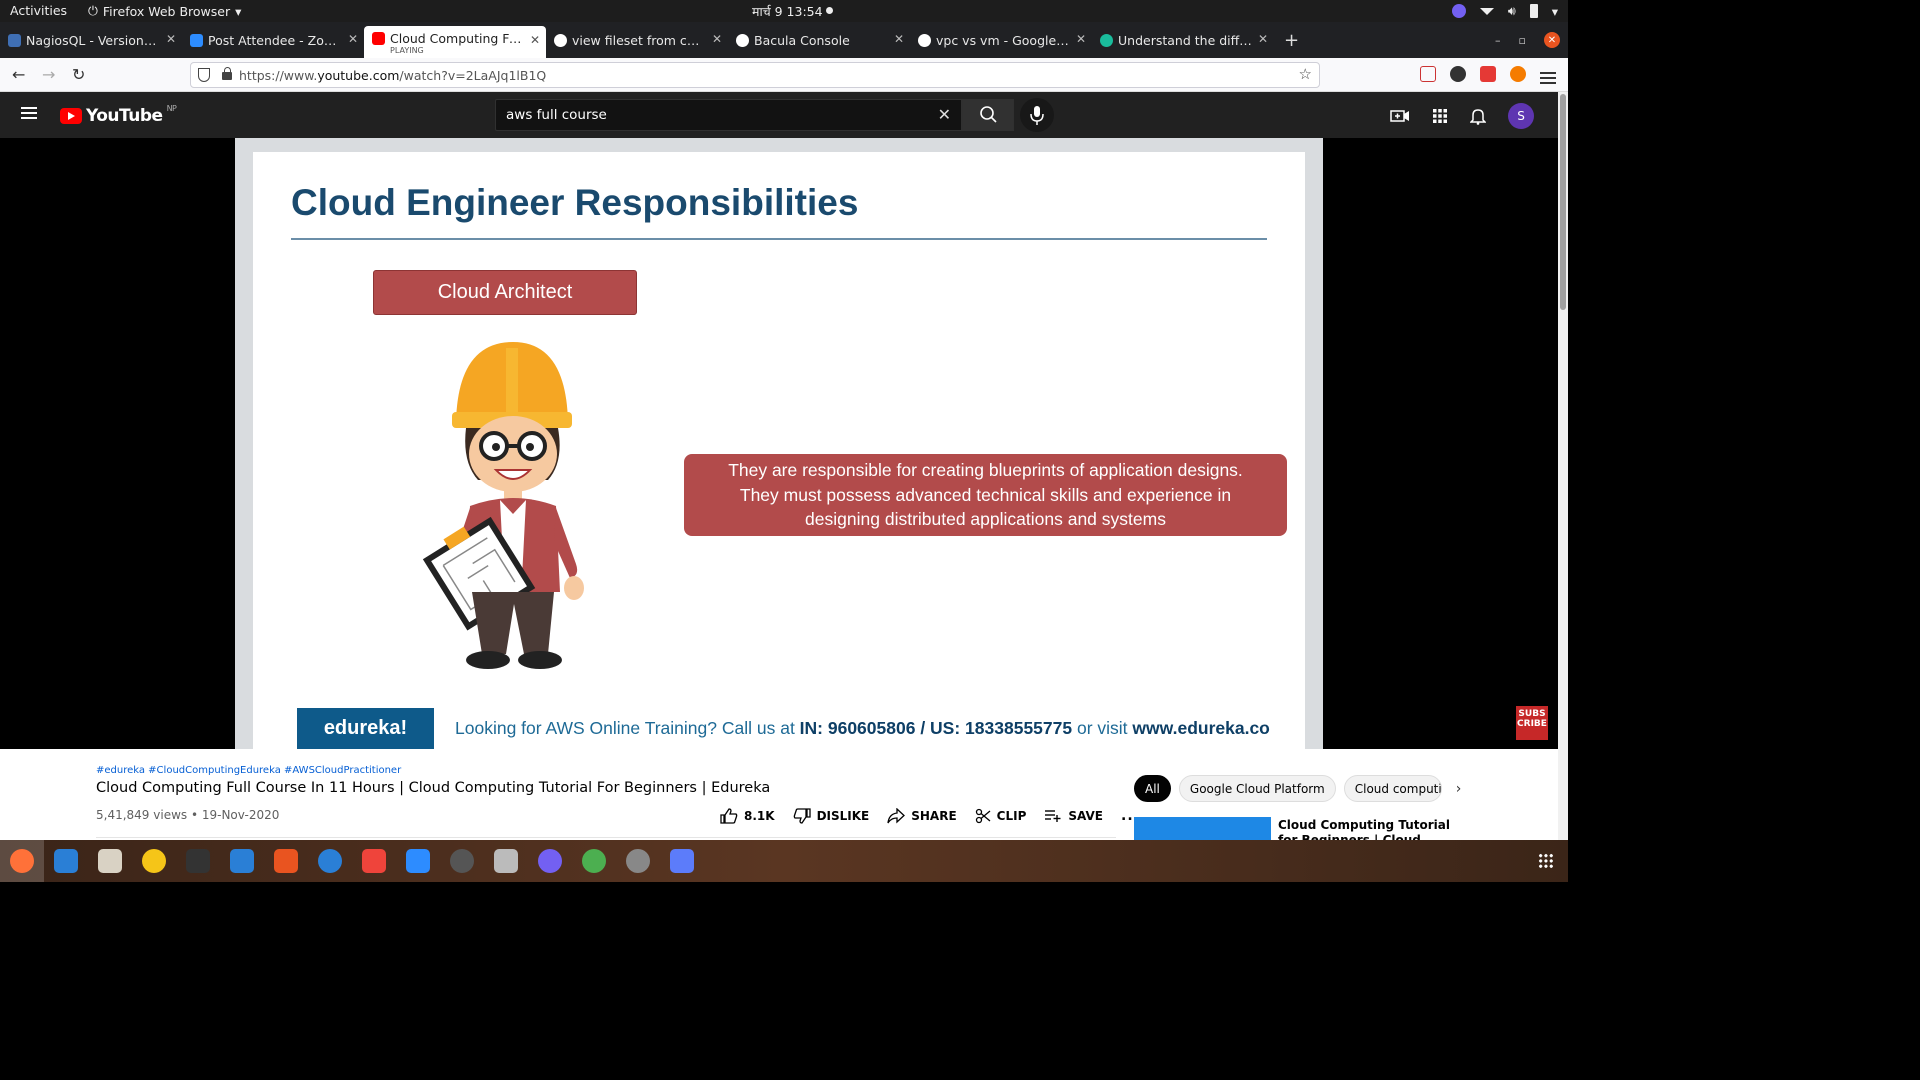  What do you see at coordinates (462, 861) in the screenshot?
I see `dock-item-clock` at bounding box center [462, 861].